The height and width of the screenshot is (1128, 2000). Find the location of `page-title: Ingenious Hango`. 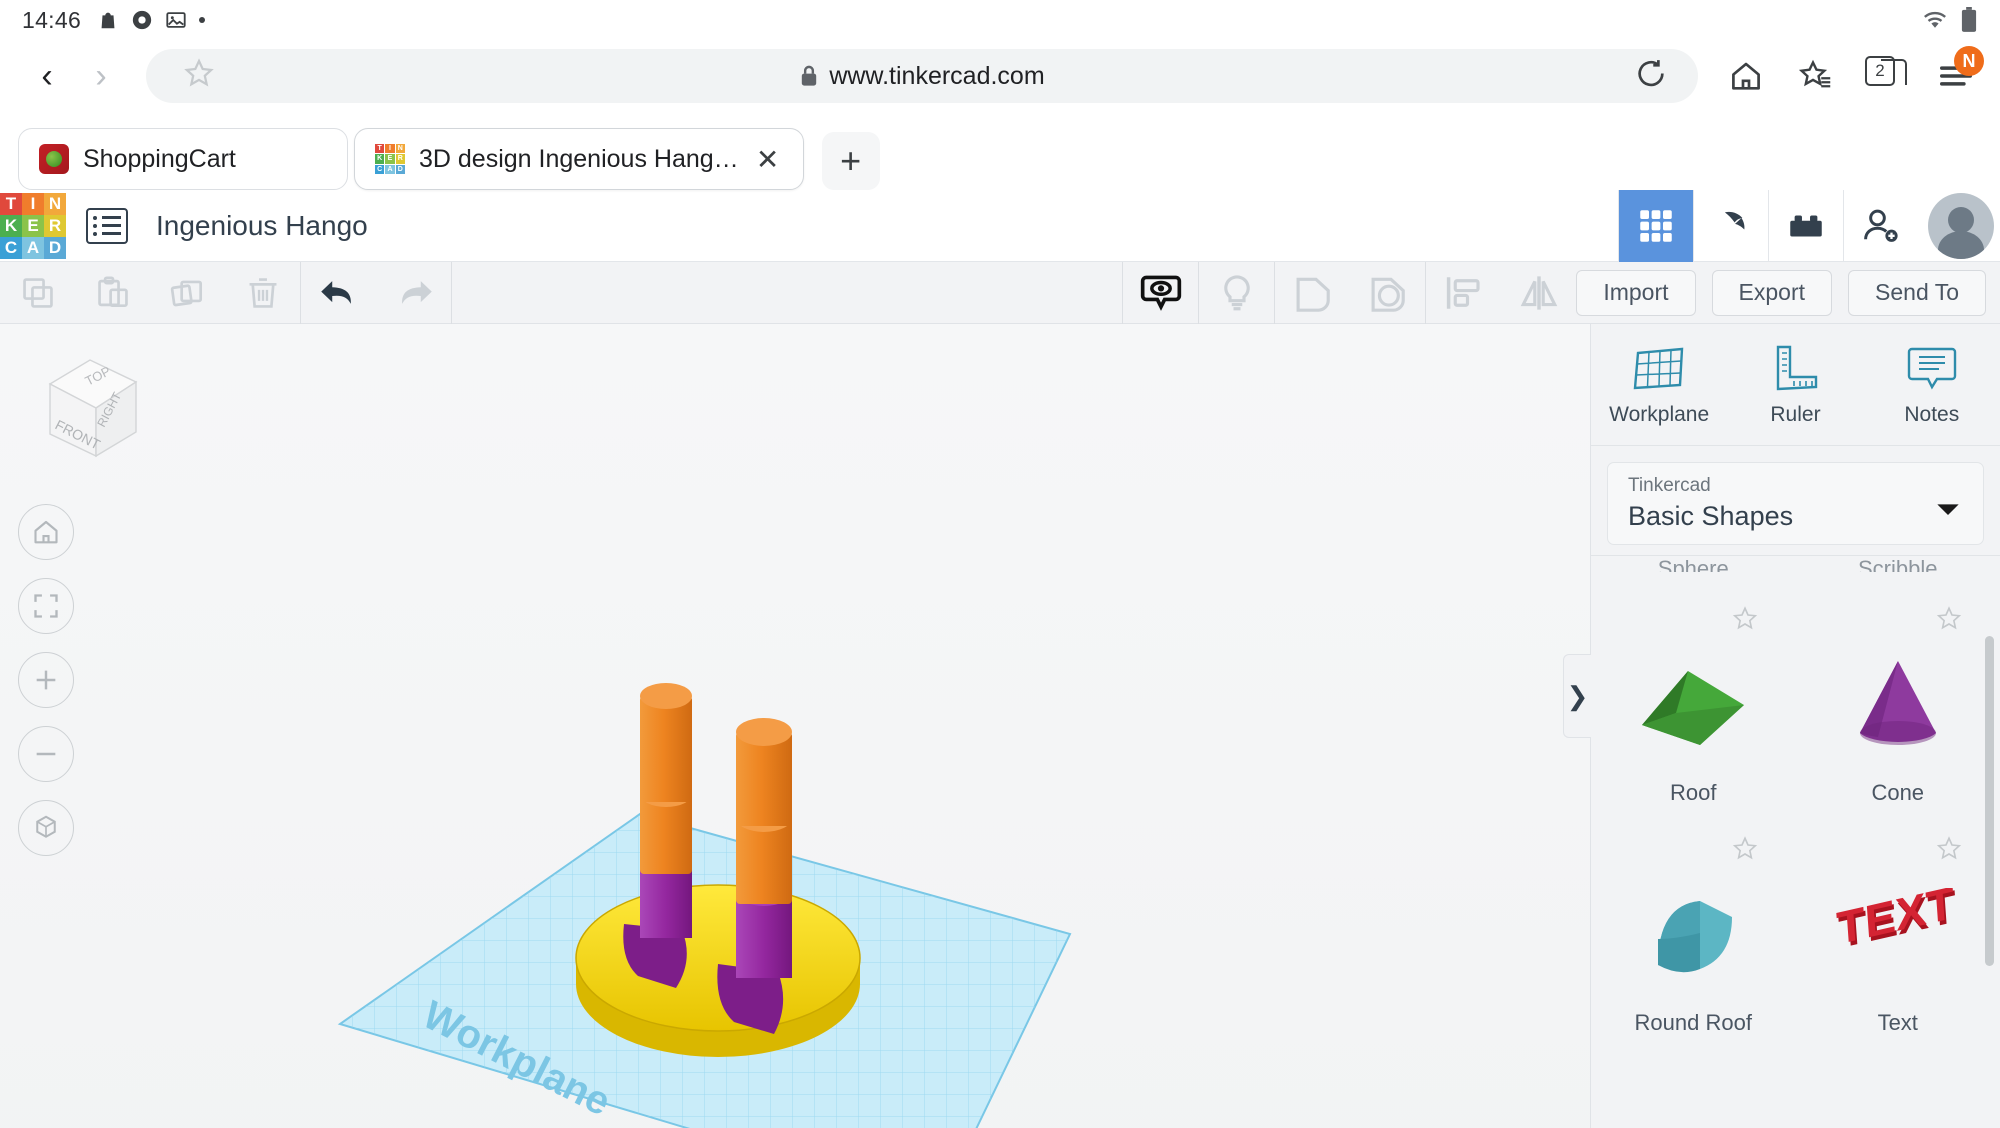

page-title: Ingenious Hango is located at coordinates (262, 225).